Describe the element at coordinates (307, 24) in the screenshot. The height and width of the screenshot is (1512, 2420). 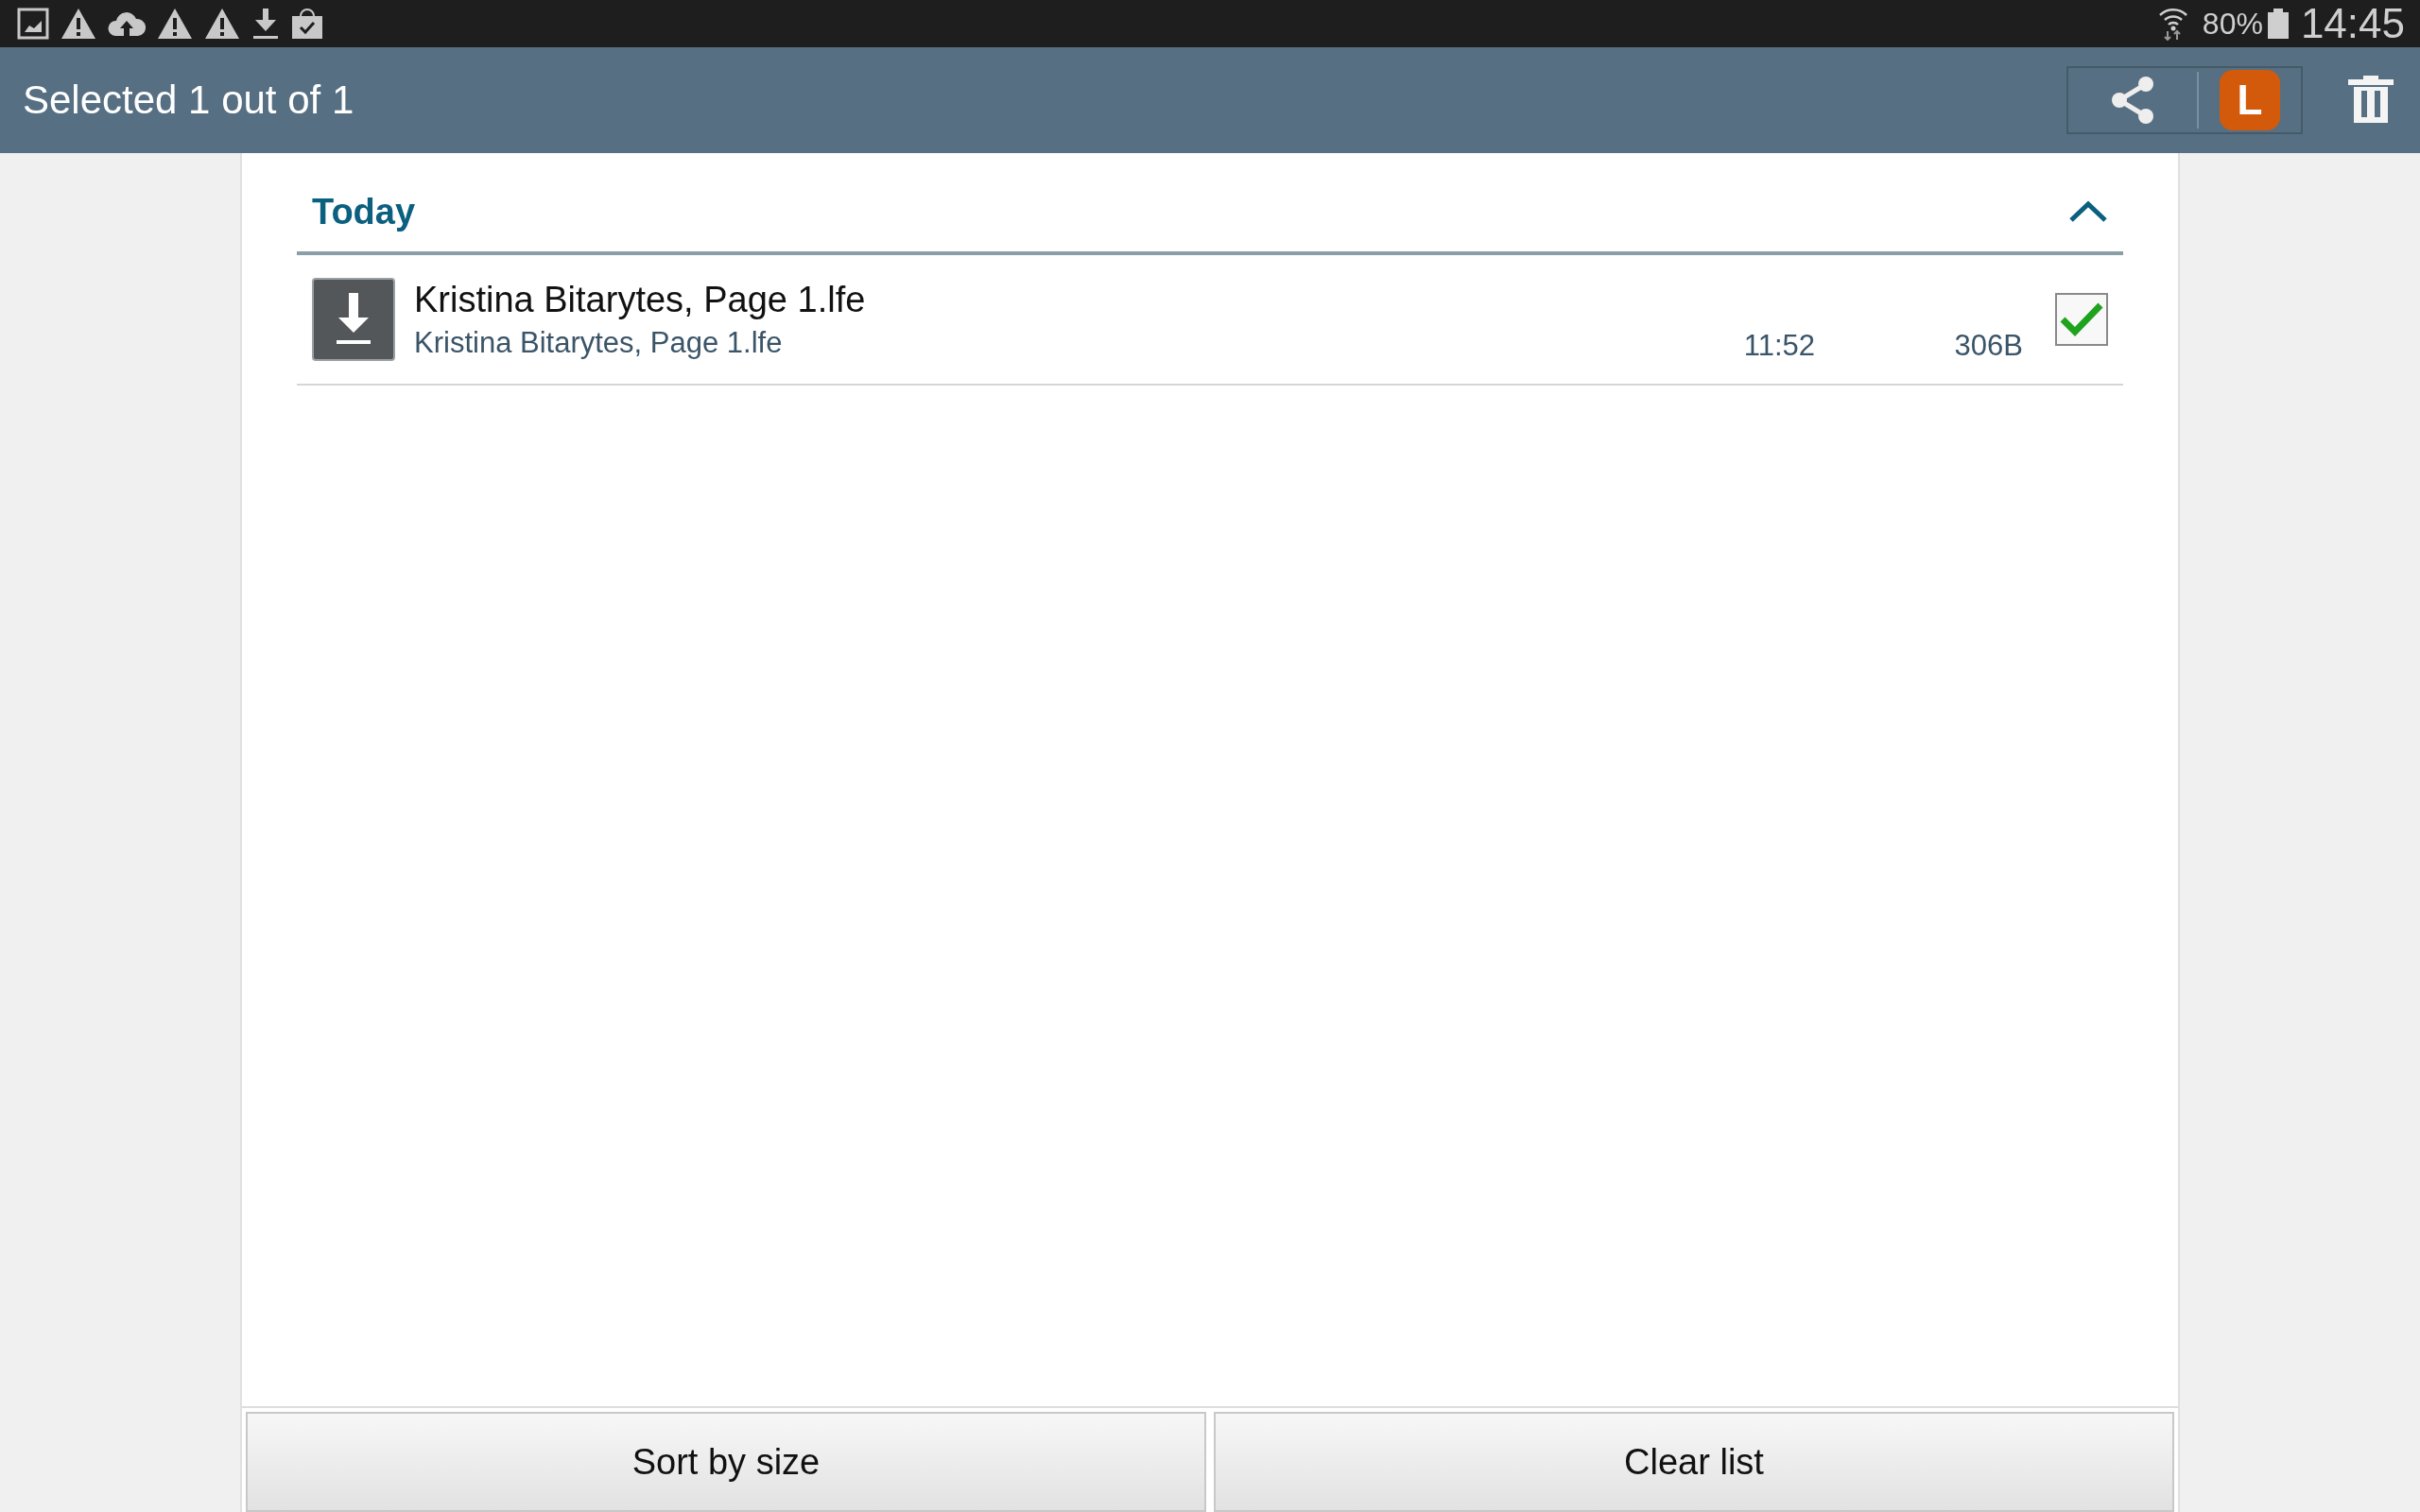
I see `shopping-bag-icon` at that location.